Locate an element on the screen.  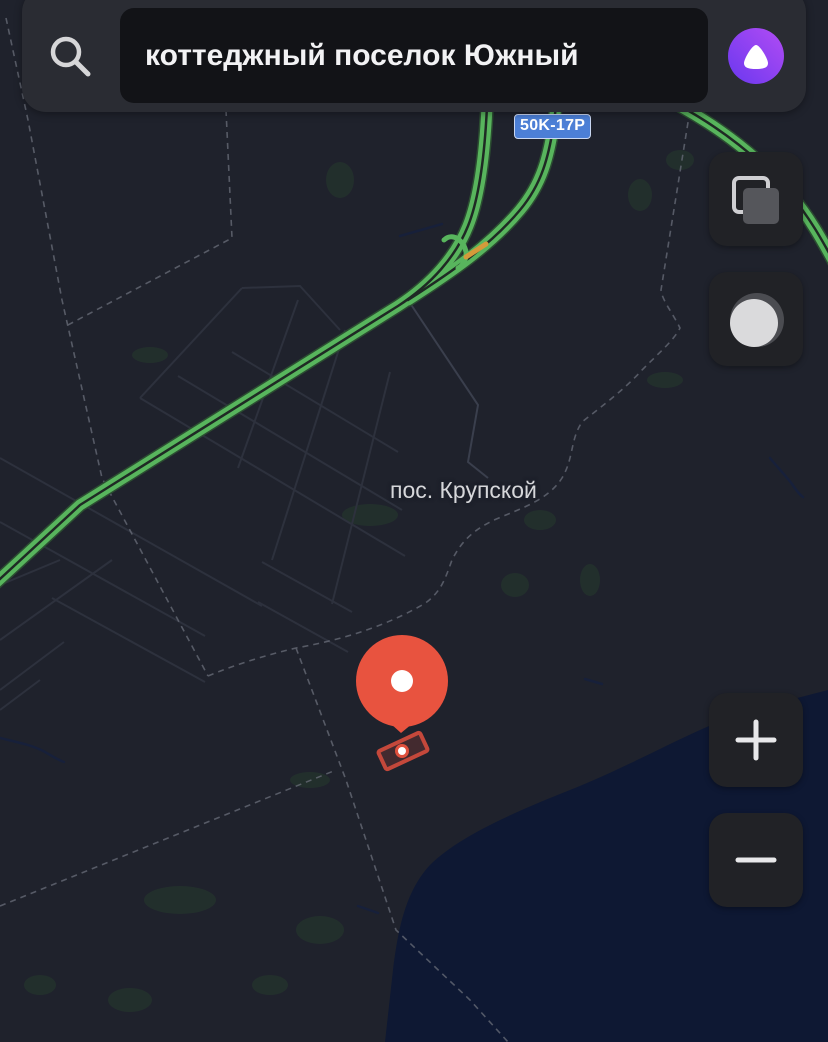
plus-icon is located at coordinates (756, 740).